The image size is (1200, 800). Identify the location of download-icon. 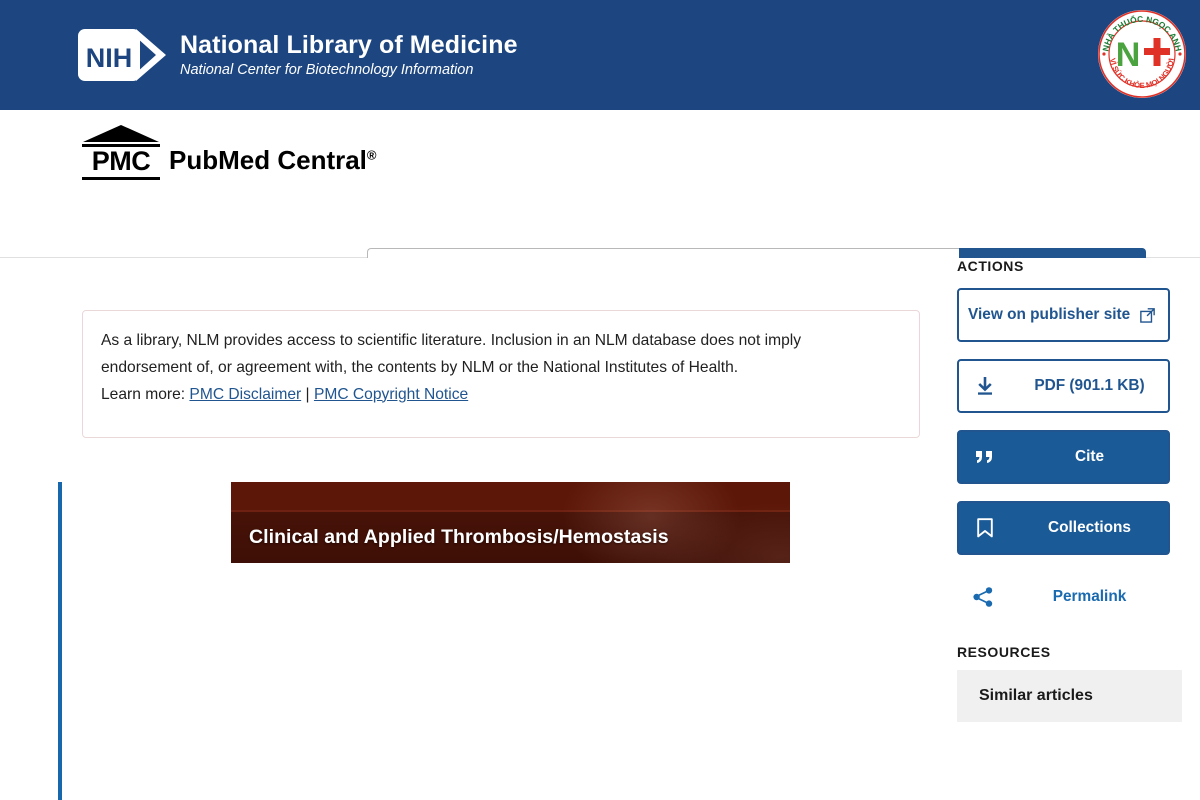
(985, 386).